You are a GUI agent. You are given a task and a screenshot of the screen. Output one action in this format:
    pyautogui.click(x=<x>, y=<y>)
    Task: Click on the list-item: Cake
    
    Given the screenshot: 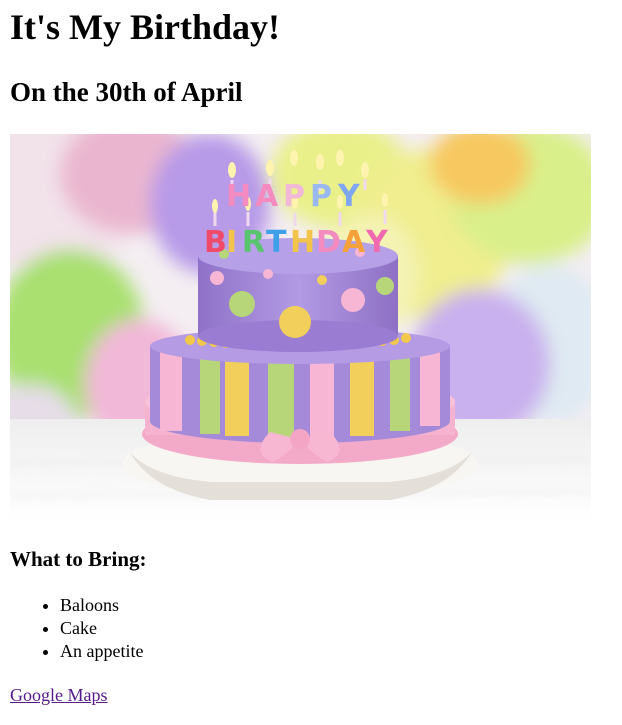 What is the action you would take?
    pyautogui.click(x=101, y=628)
    